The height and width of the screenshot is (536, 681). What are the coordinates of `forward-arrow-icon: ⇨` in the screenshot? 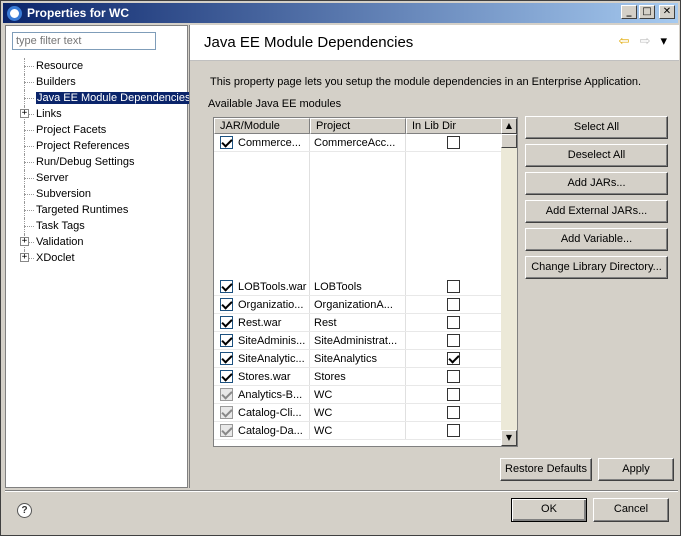 It's located at (645, 41).